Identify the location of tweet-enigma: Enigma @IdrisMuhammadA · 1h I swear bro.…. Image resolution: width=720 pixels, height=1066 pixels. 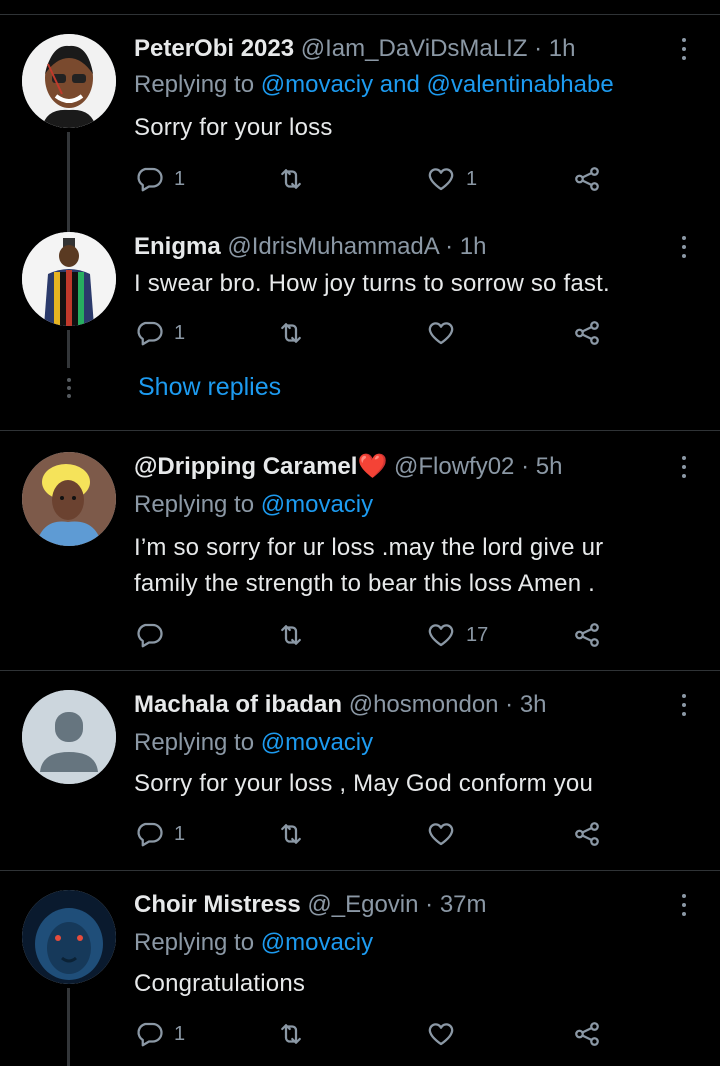
(360, 307).